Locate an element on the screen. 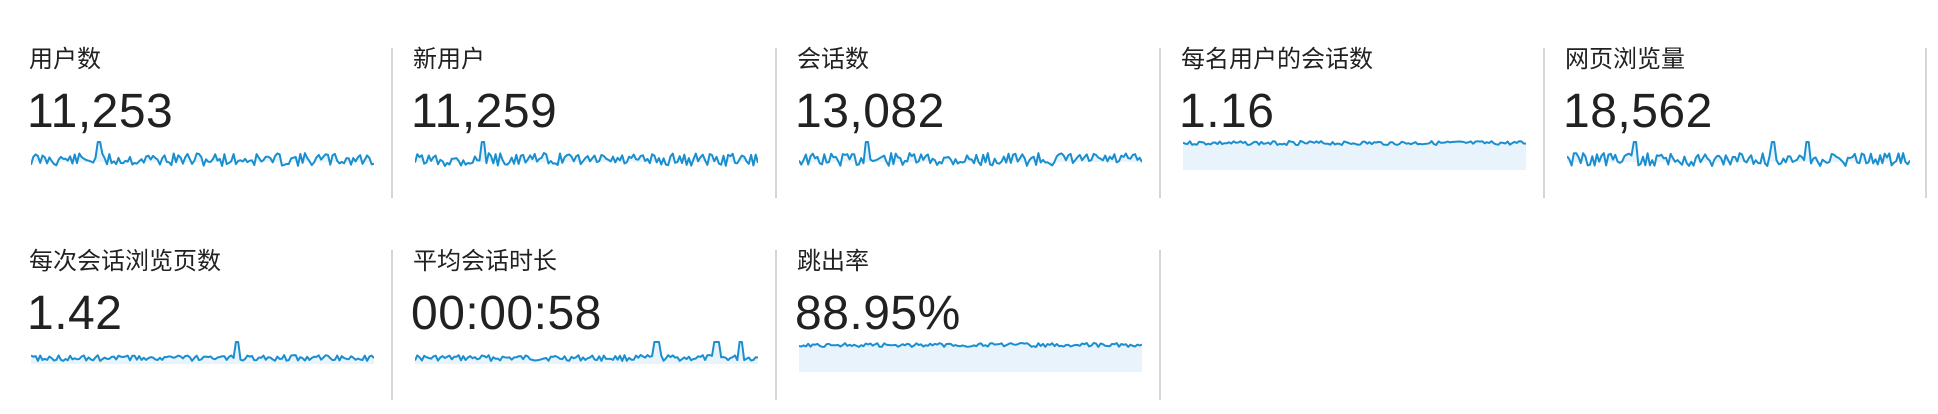  metric-value: 11,259 is located at coordinates (484, 111).